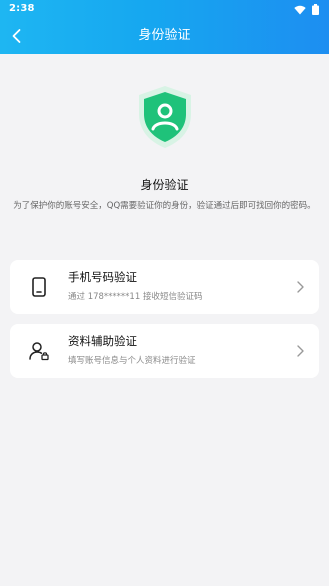  Describe the element at coordinates (164, 287) in the screenshot. I see `phone-verify-option: 手机号码验证 通过 178******11 接收短信验证码` at that location.